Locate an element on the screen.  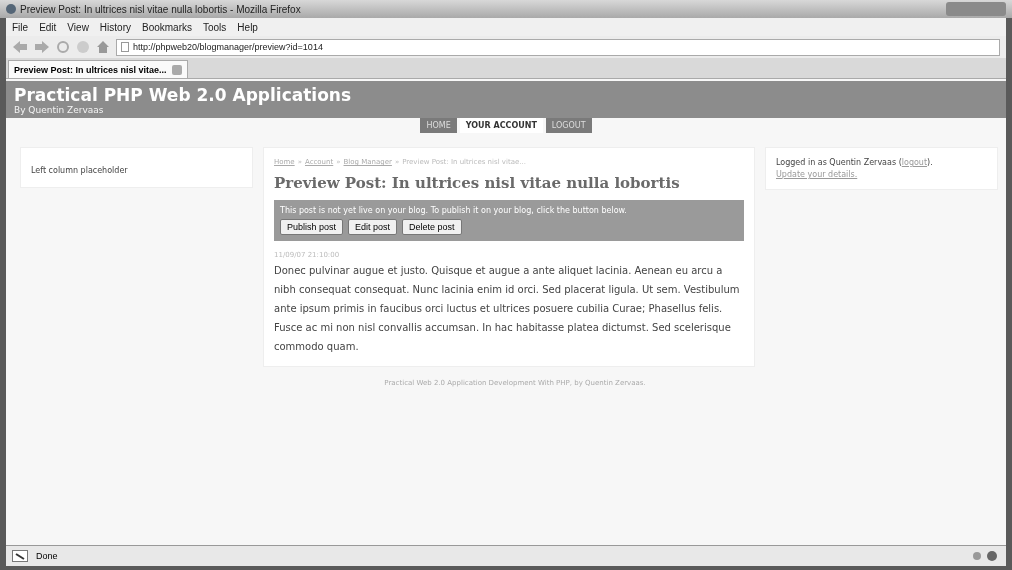
status-text: Done is located at coordinates (47, 556).